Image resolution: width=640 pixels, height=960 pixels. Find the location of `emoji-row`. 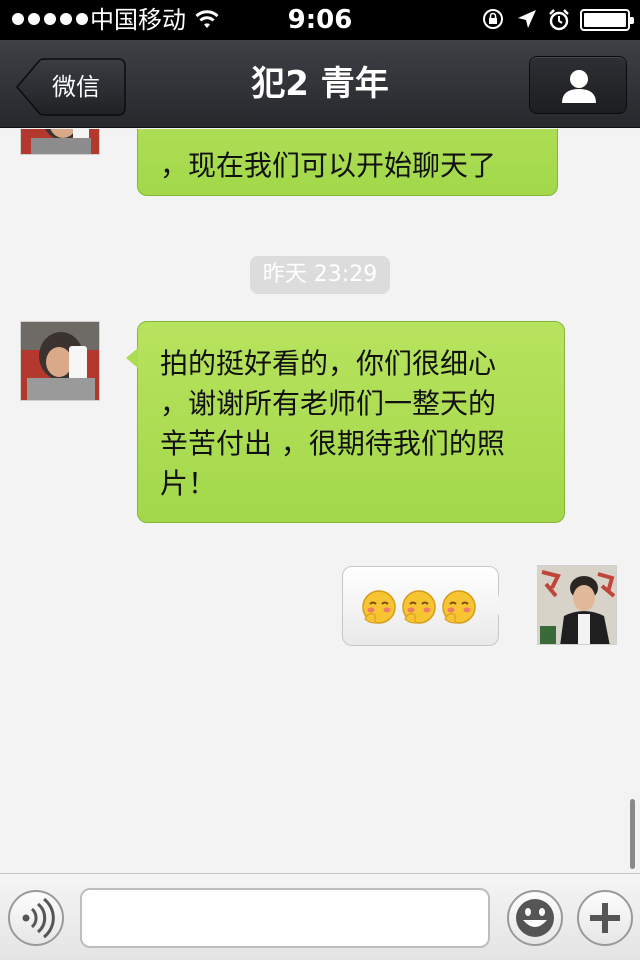

emoji-row is located at coordinates (419, 607).